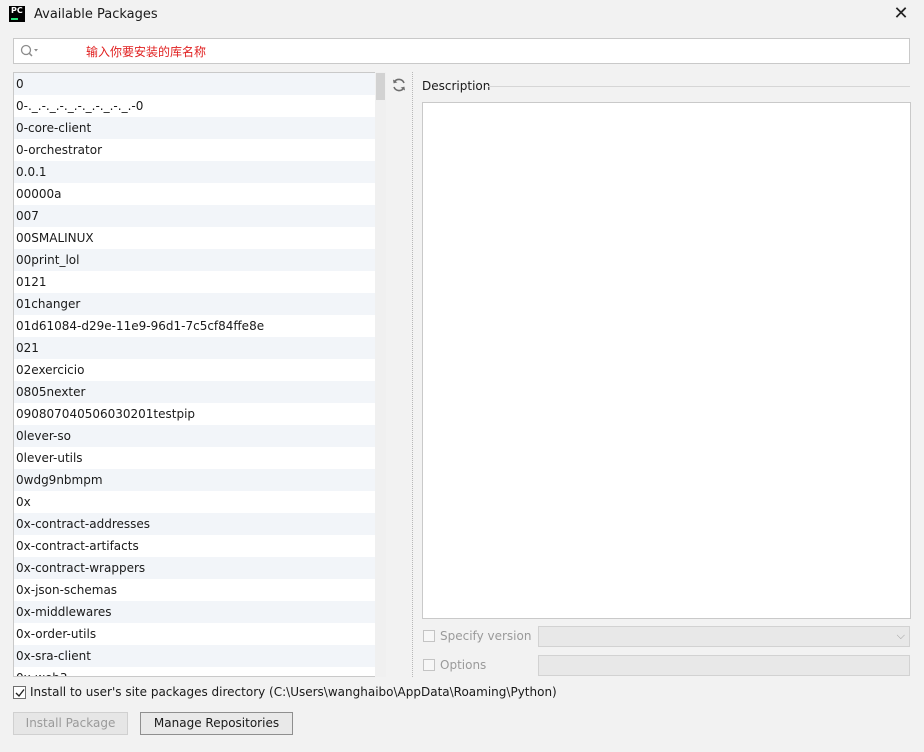  Describe the element at coordinates (199, 194) in the screenshot. I see `package-list-item: 00000a` at that location.